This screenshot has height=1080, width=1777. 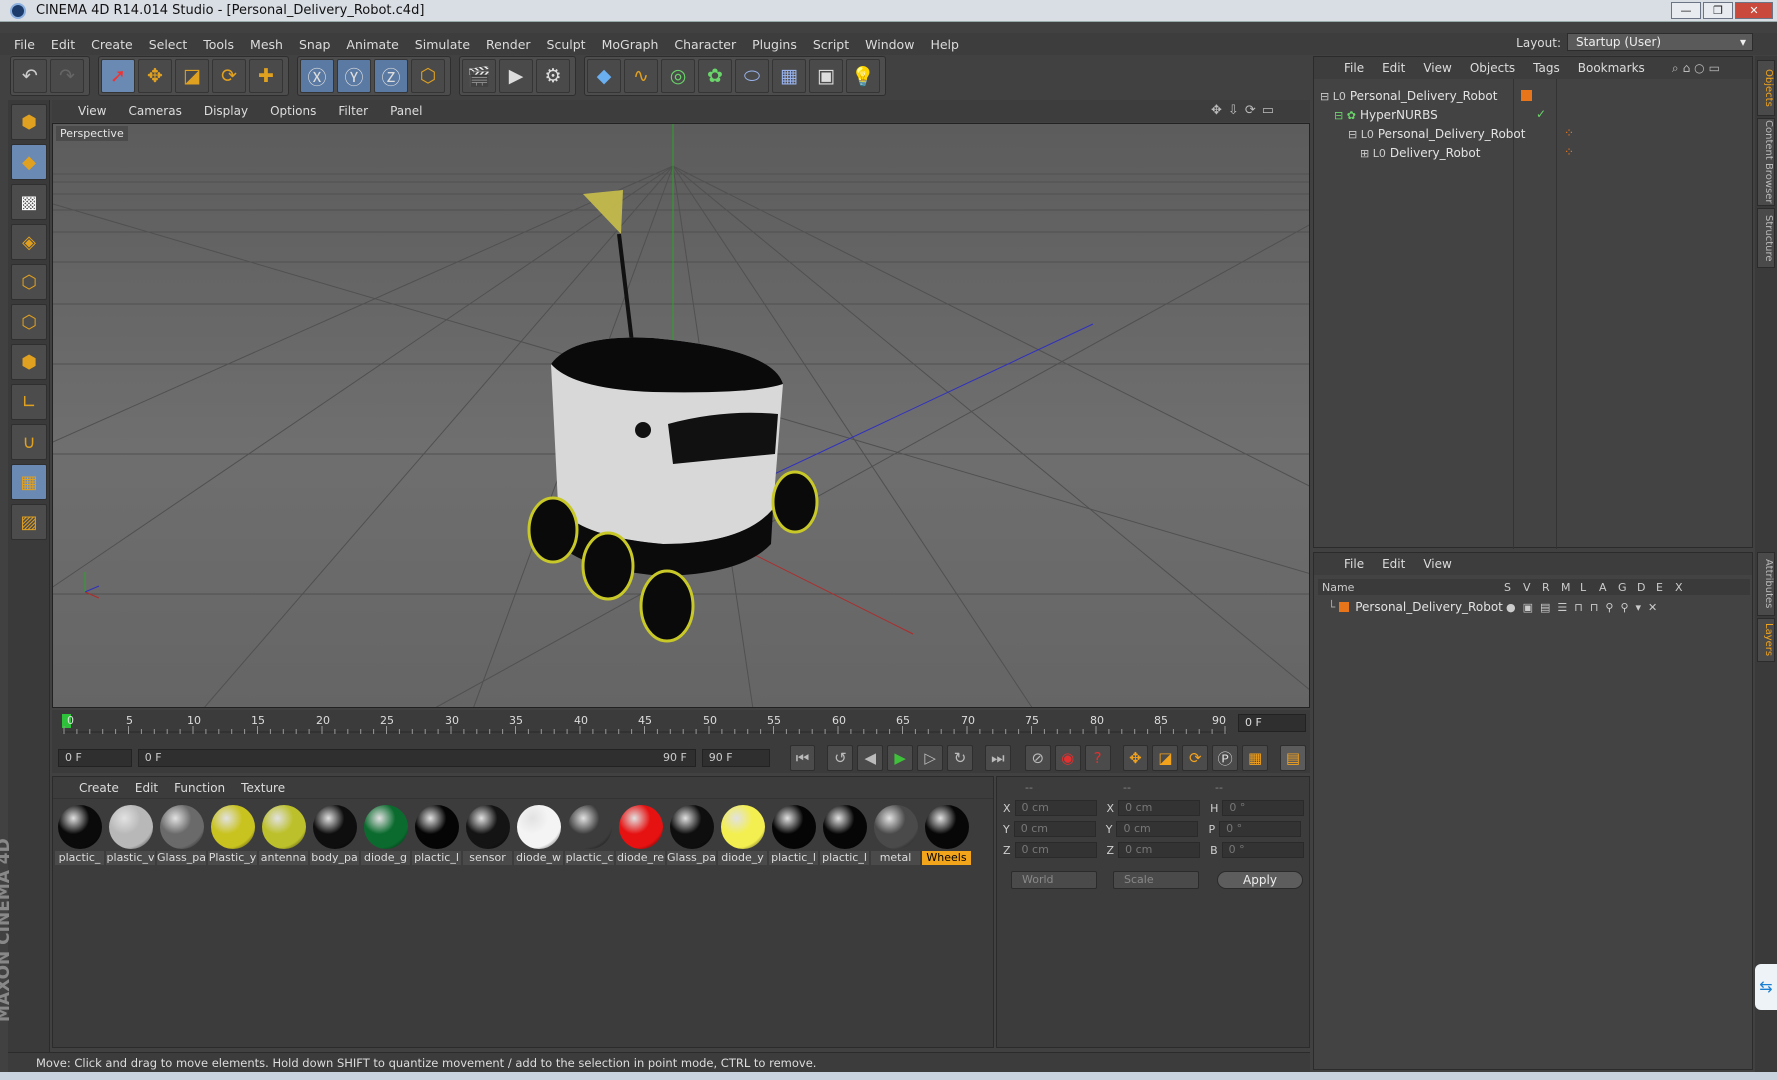 What do you see at coordinates (442, 44) in the screenshot?
I see `menu-simulate: Simulate` at bounding box center [442, 44].